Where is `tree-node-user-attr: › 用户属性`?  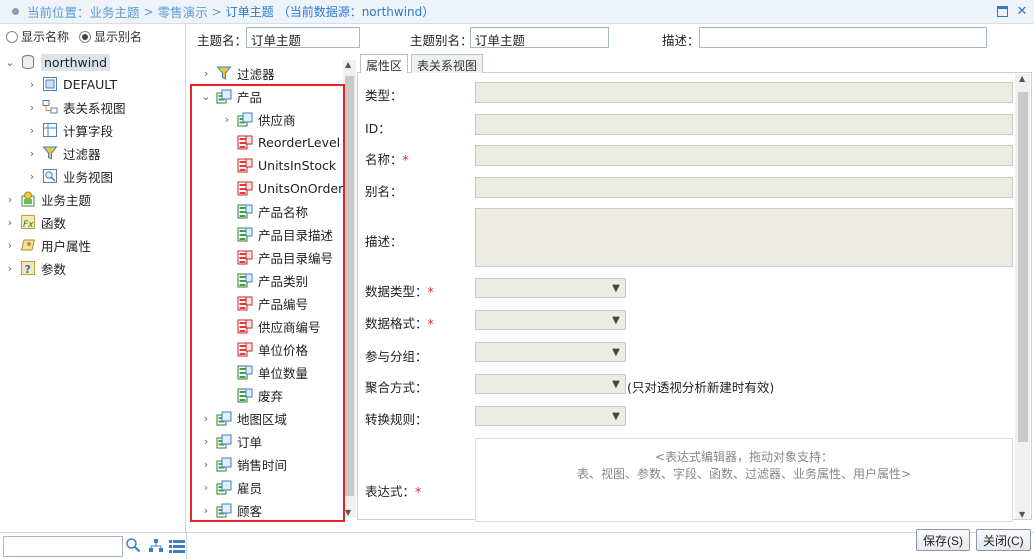 tree-node-user-attr: › 用户属性 is located at coordinates (47, 245).